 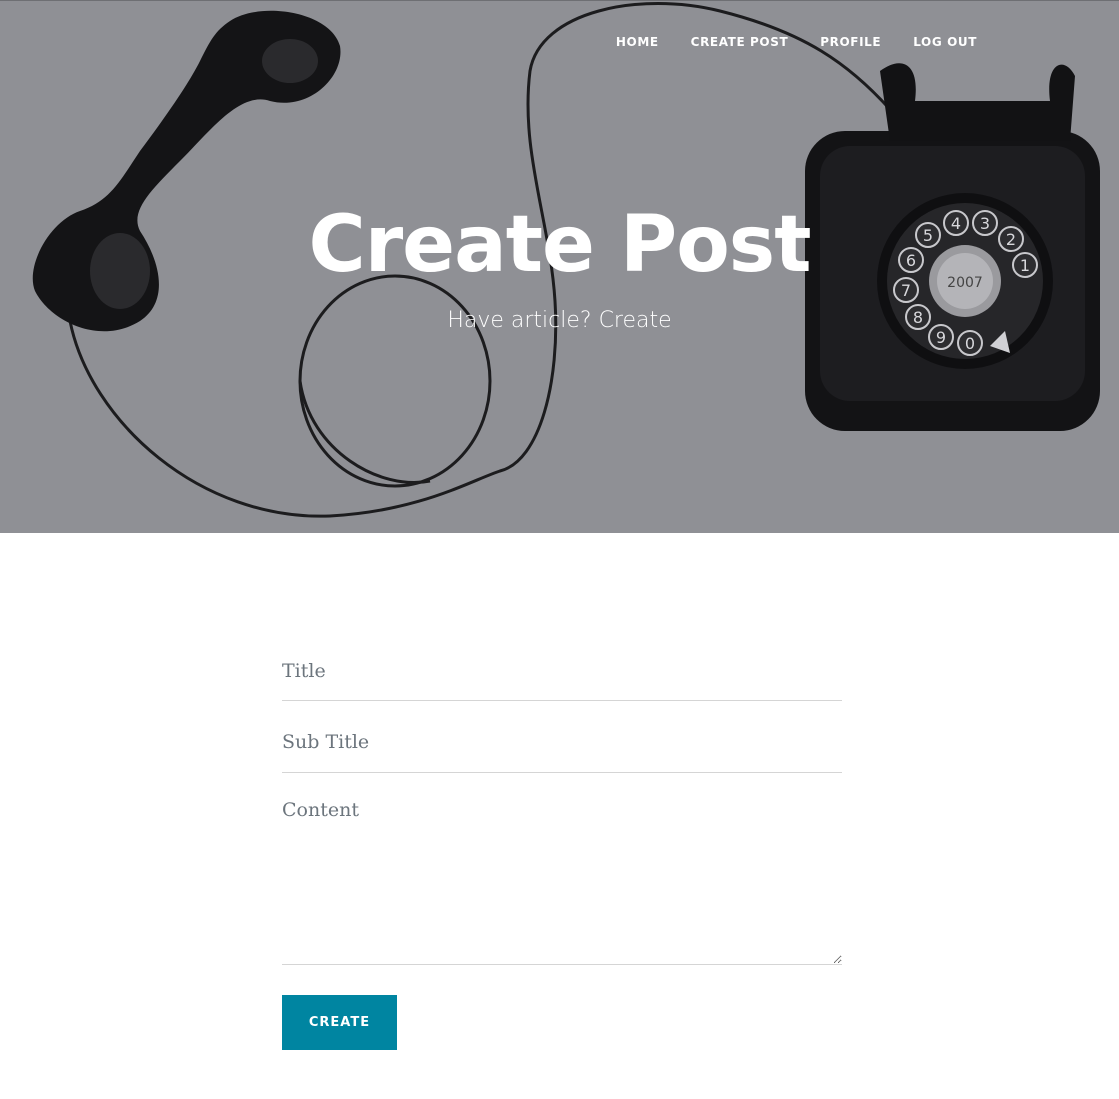 I want to click on title-input, so click(x=562, y=670).